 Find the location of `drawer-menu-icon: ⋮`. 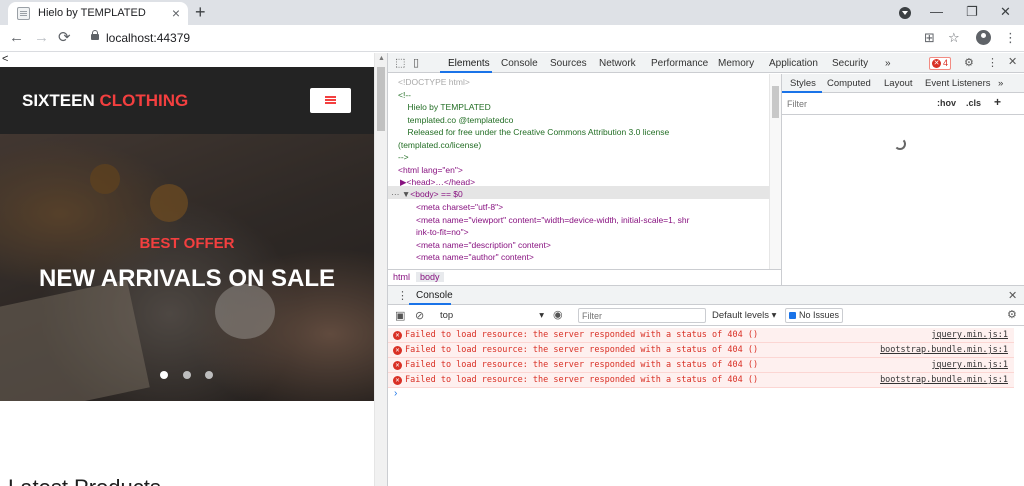

drawer-menu-icon: ⋮ is located at coordinates (402, 296).